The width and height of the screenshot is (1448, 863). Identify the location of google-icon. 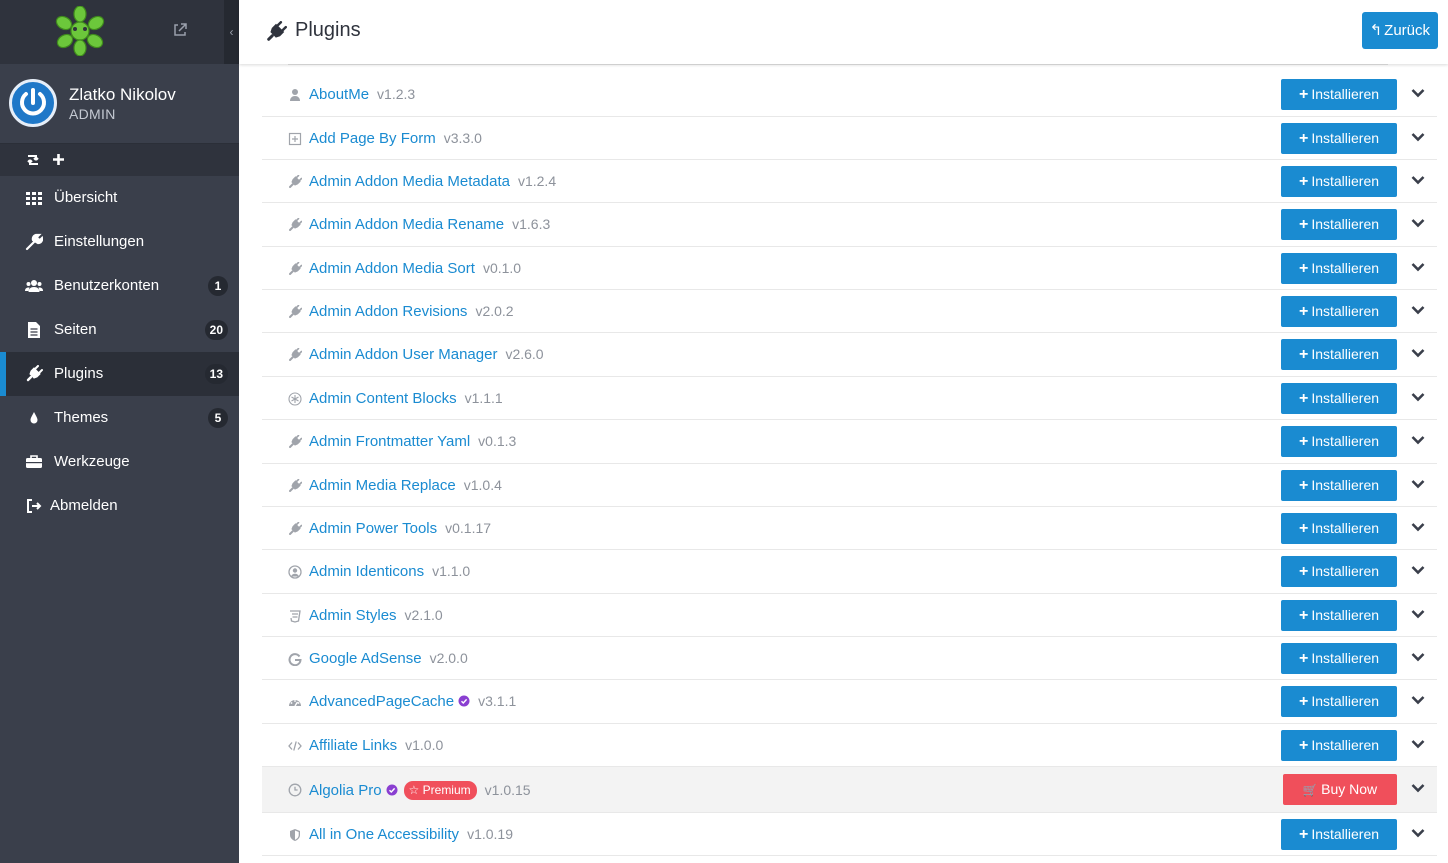
(295, 659).